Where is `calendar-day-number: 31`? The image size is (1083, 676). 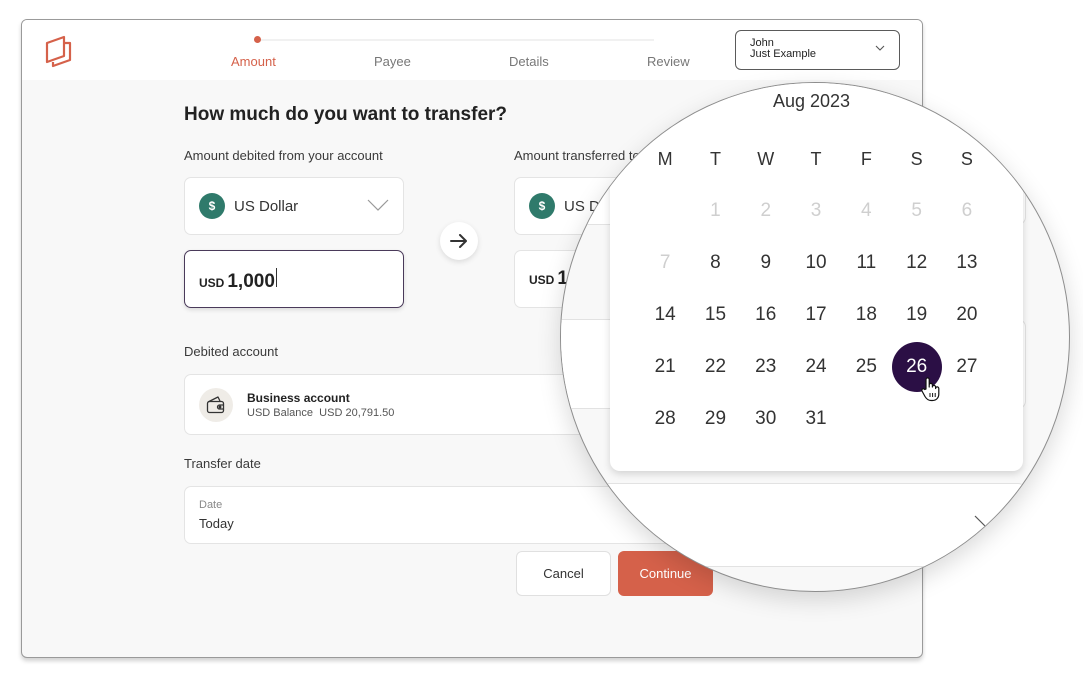 calendar-day-number: 31 is located at coordinates (816, 418).